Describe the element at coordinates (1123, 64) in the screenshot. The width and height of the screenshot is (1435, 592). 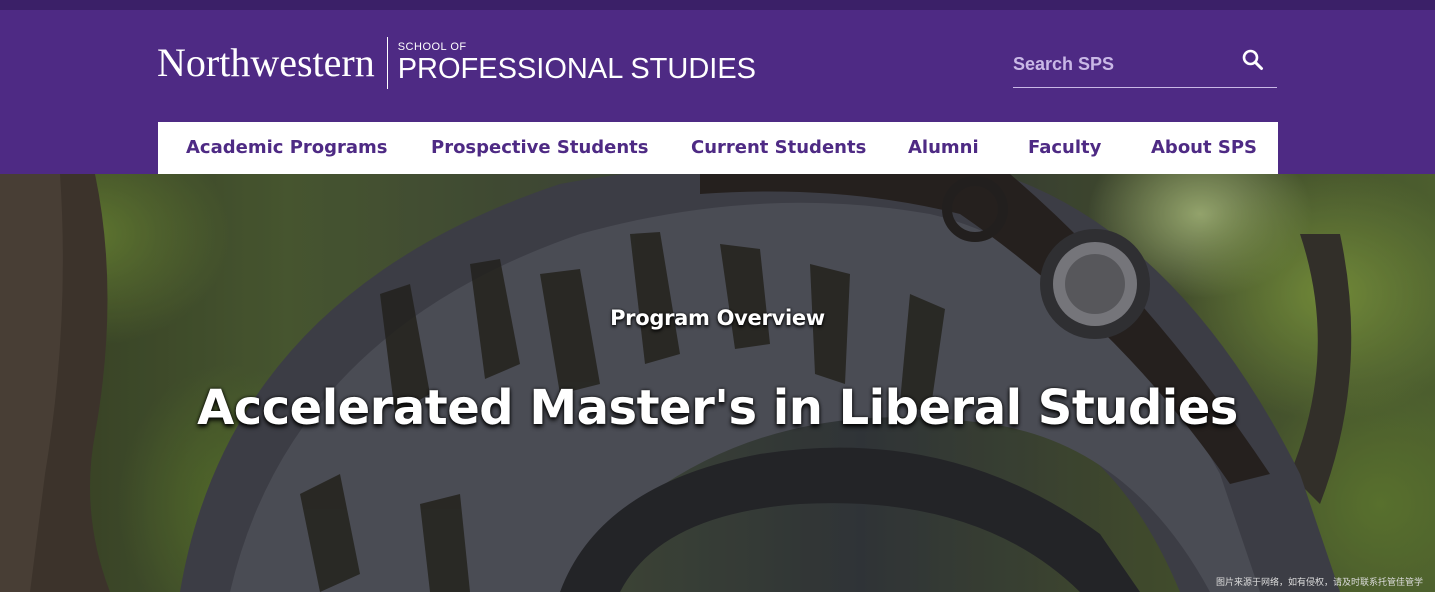
I see `search-input` at that location.